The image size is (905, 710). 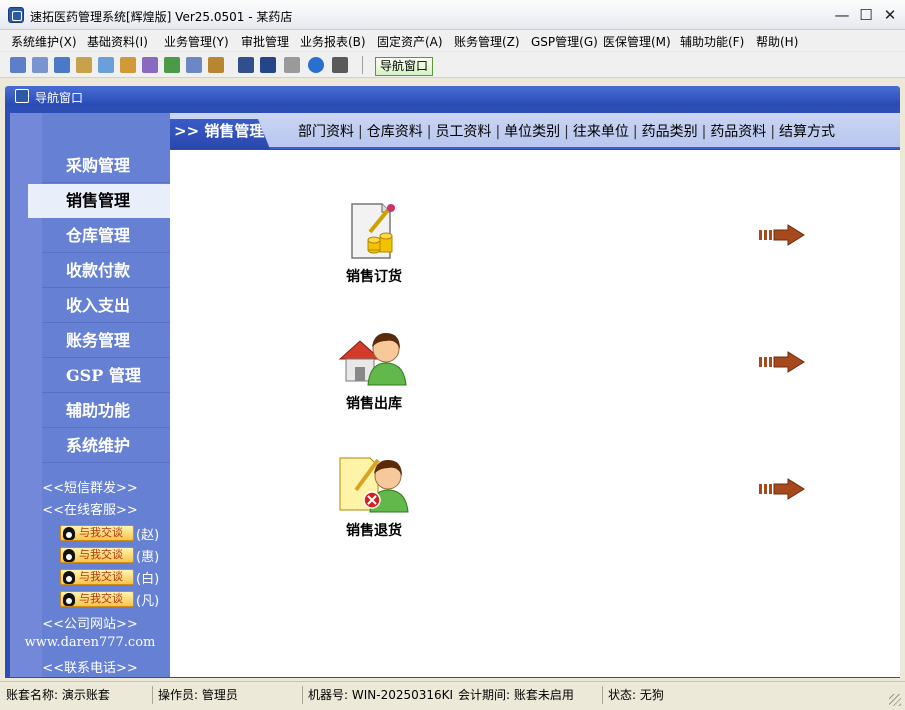 I want to click on sales-return-arrow-icon, so click(x=782, y=489).